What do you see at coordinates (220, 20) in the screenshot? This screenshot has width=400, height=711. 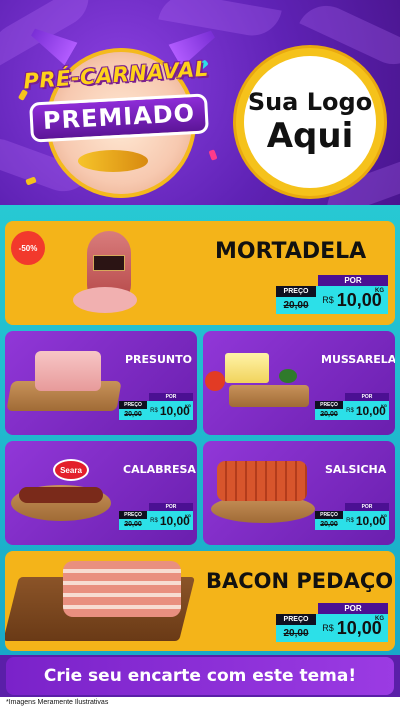 I see `palm-leaf-decoration` at bounding box center [220, 20].